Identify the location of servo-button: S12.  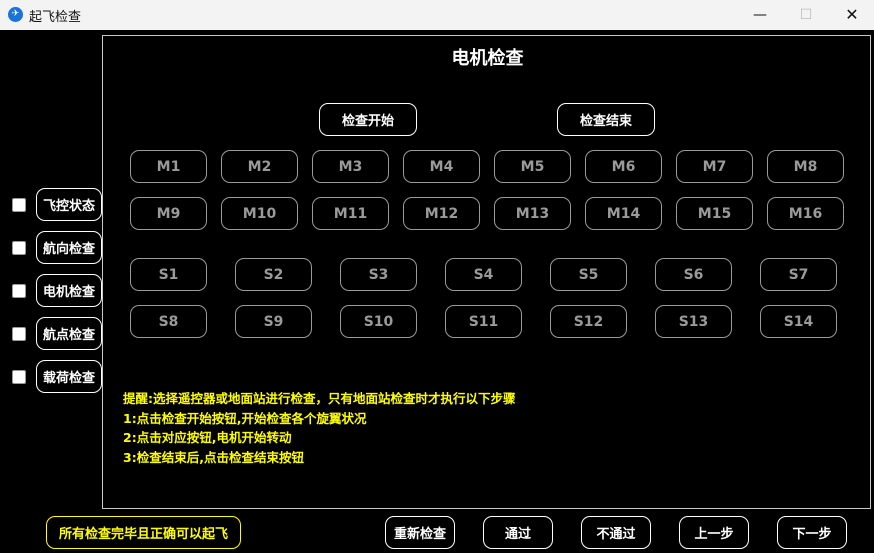
(588, 321).